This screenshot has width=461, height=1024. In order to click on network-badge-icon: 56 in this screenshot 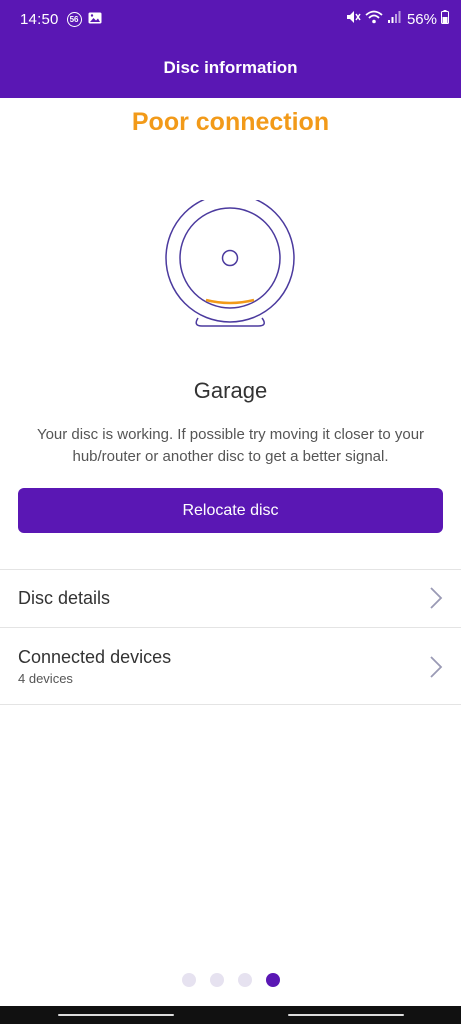, I will do `click(74, 19)`.